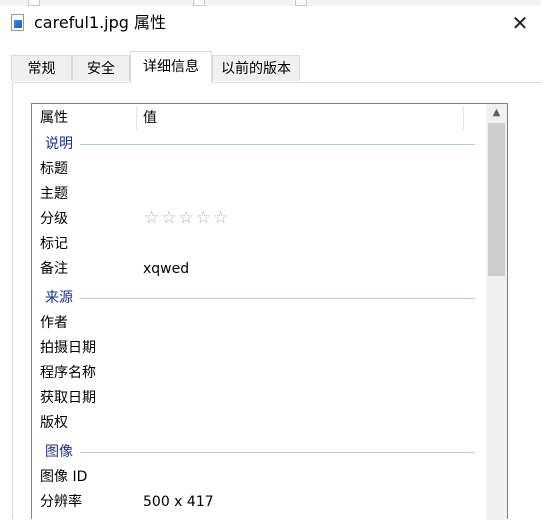 The width and height of the screenshot is (541, 520). I want to click on property-name: 分辨率, so click(61, 502).